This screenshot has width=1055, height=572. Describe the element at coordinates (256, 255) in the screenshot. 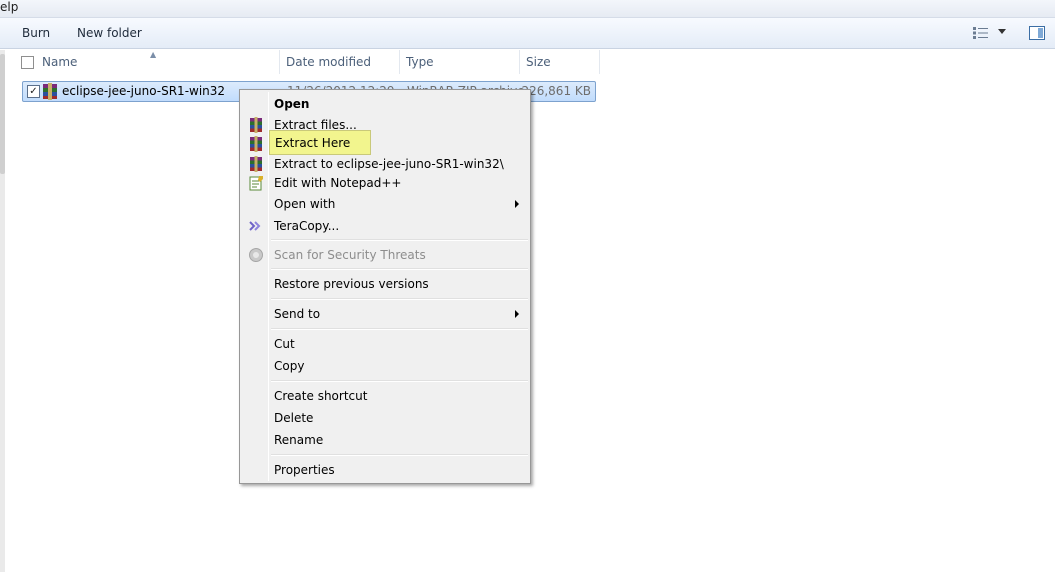

I see `security-scan-icon` at that location.